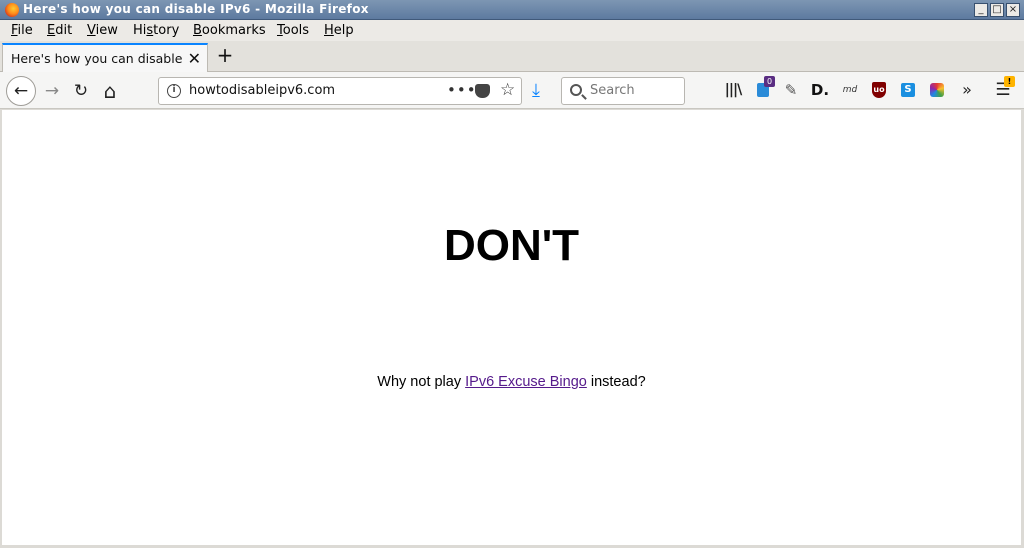 The image size is (1024, 548). What do you see at coordinates (507, 90) in the screenshot?
I see `bookmark-star-icon: ☆` at bounding box center [507, 90].